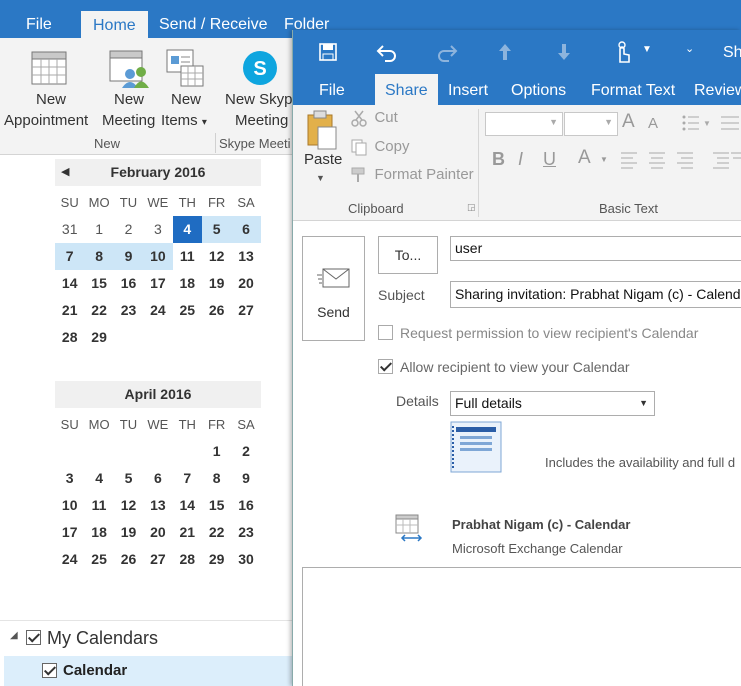  I want to click on underline-icon: U, so click(549, 159).